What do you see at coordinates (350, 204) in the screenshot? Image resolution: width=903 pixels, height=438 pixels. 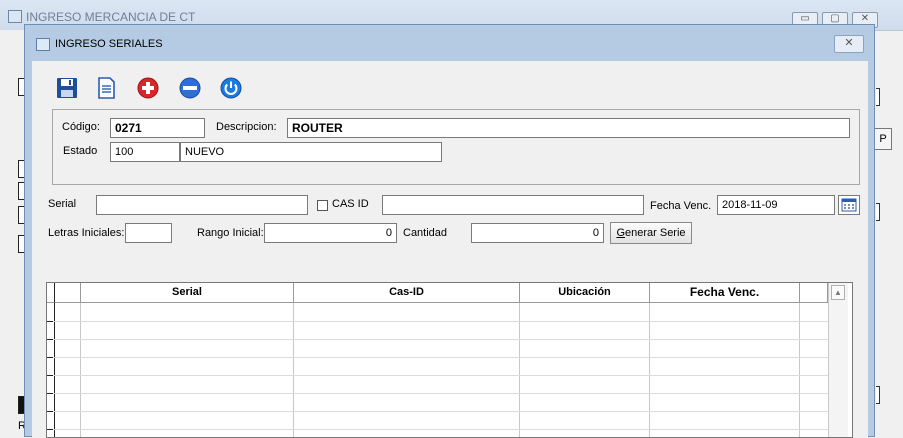 I see `cas-id-label: CAS ID` at bounding box center [350, 204].